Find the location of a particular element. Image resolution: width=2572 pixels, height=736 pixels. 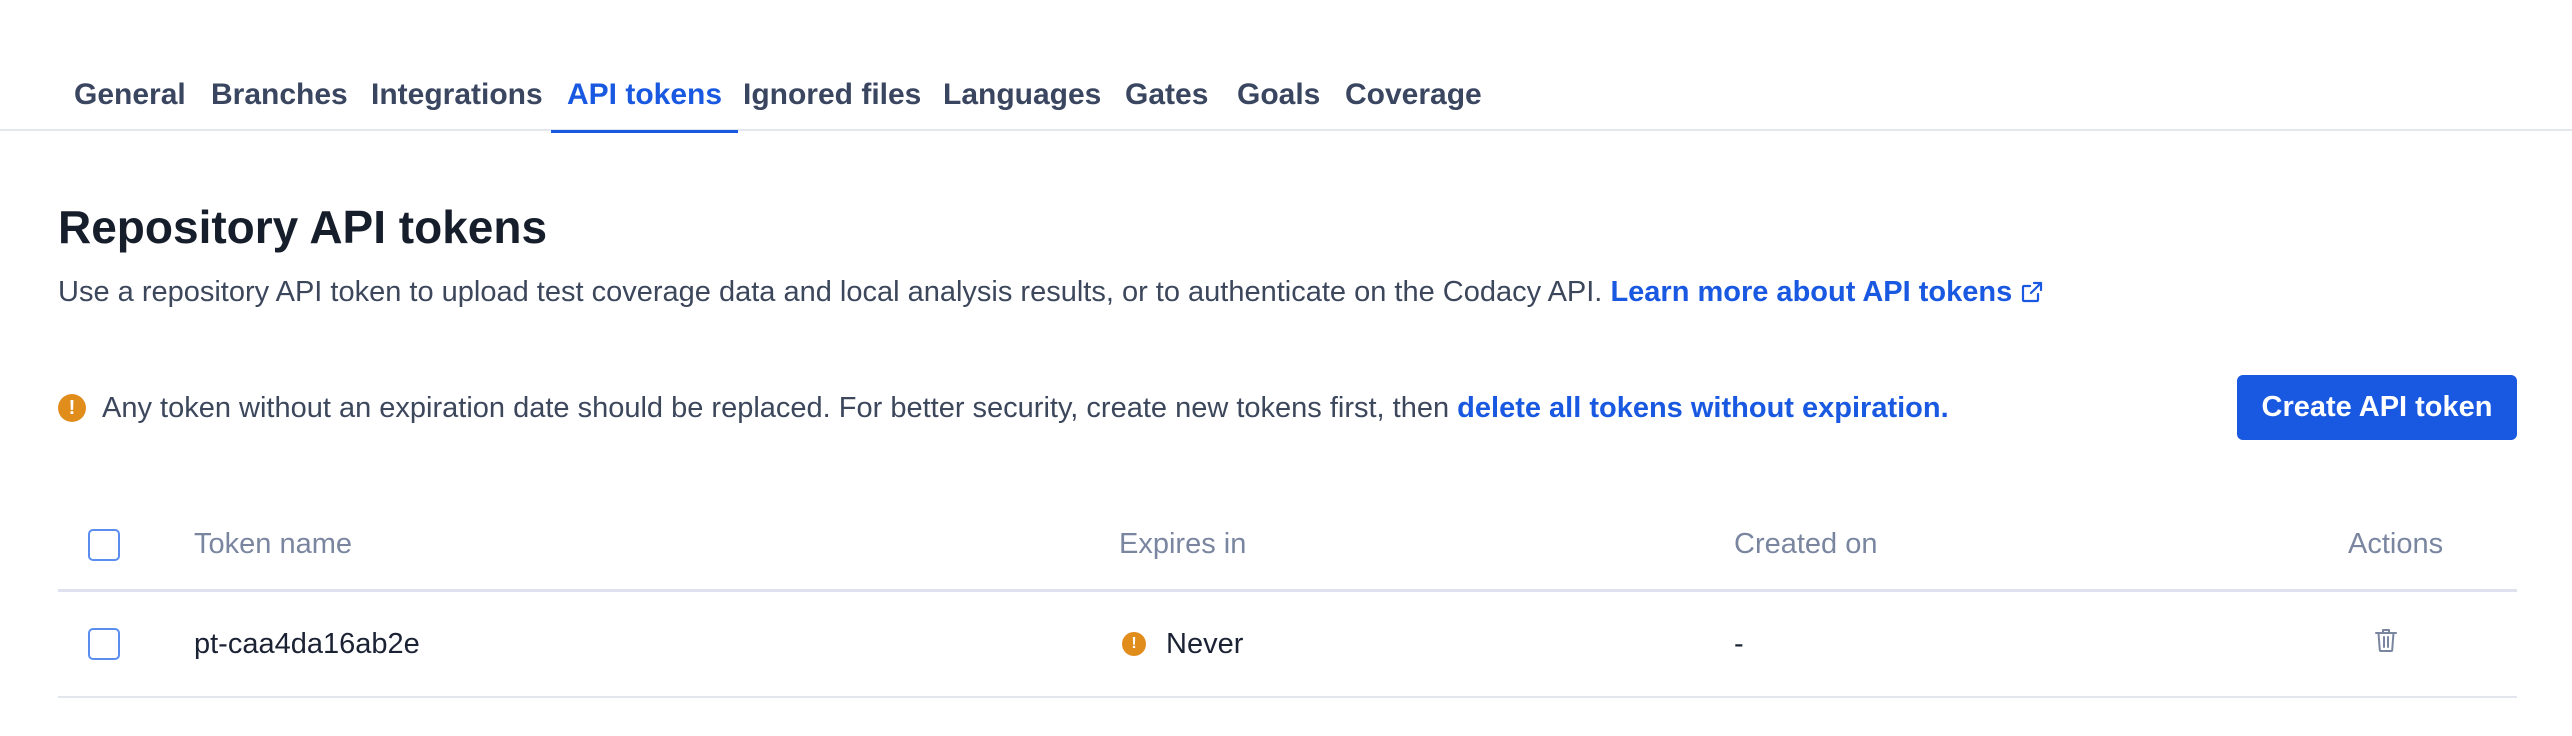

tab-coverage: Coverage is located at coordinates (1413, 101).